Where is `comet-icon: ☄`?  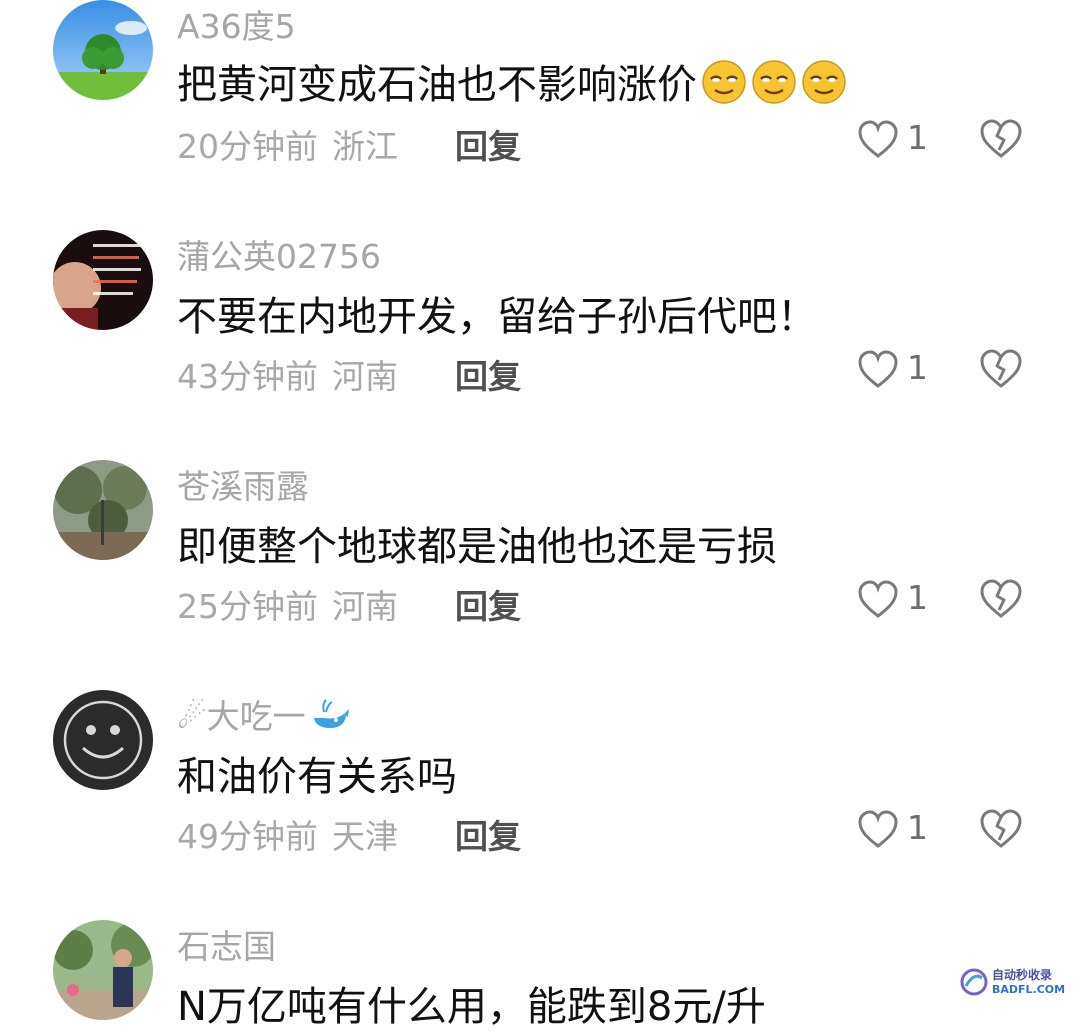 comet-icon: ☄ is located at coordinates (192, 716).